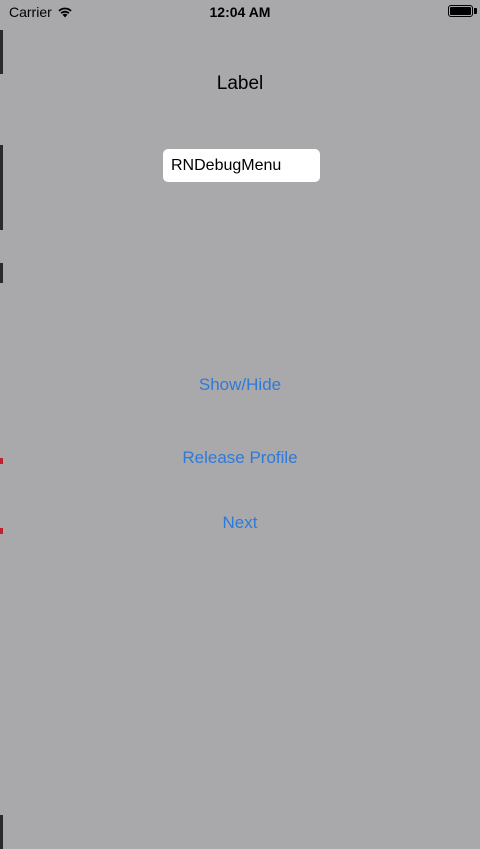 The image size is (480, 849). I want to click on main-label: Label, so click(240, 83).